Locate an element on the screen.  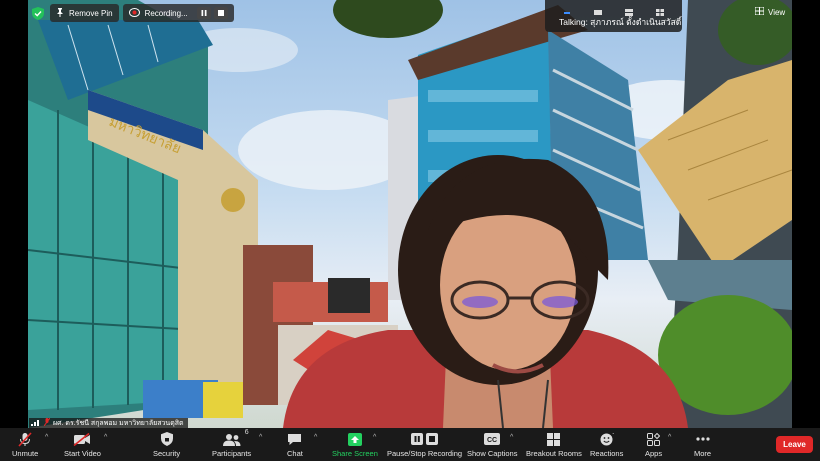
participant-name: ผศ. ดร.รัชนี สกุลพอม มหาวิทยาลัยสวนดุสิต is located at coordinates (118, 423).